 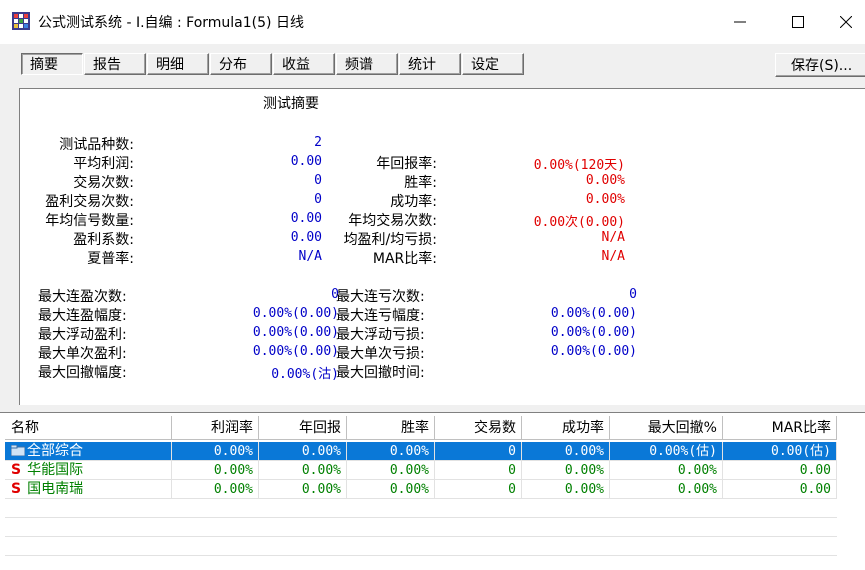 What do you see at coordinates (420, 183) in the screenshot?
I see `stat-label: 胜率:` at bounding box center [420, 183].